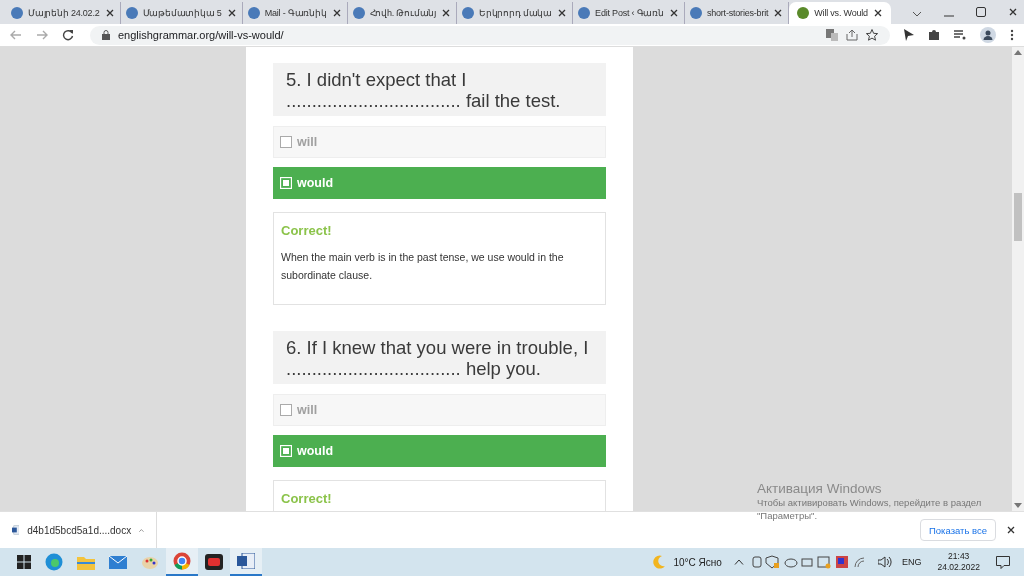 This screenshot has width=1024, height=576. What do you see at coordinates (840, 13) in the screenshot?
I see `browser-tab: Will vs. Would` at bounding box center [840, 13].